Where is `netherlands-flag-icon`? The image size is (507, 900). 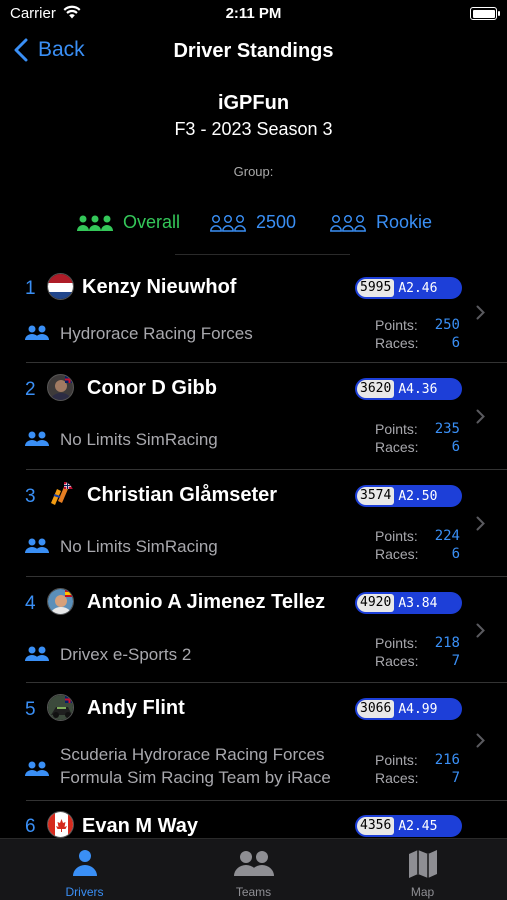
netherlands-flag-icon is located at coordinates (60, 286).